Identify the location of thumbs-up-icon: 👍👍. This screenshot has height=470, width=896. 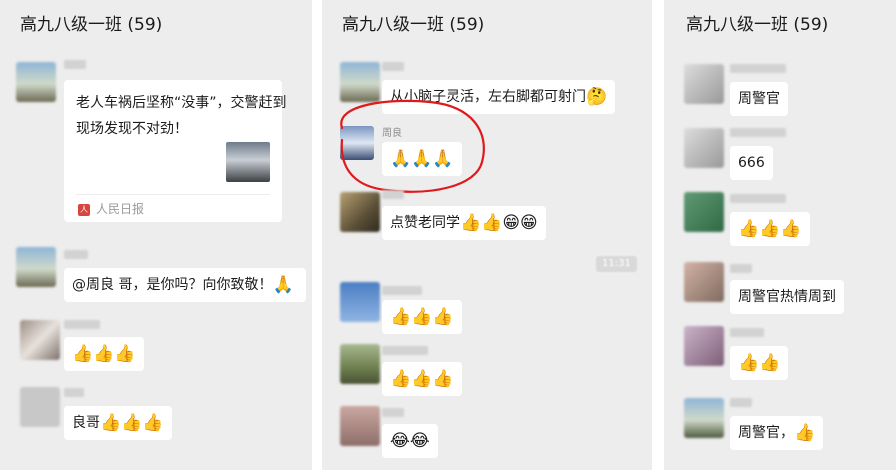
(759, 363).